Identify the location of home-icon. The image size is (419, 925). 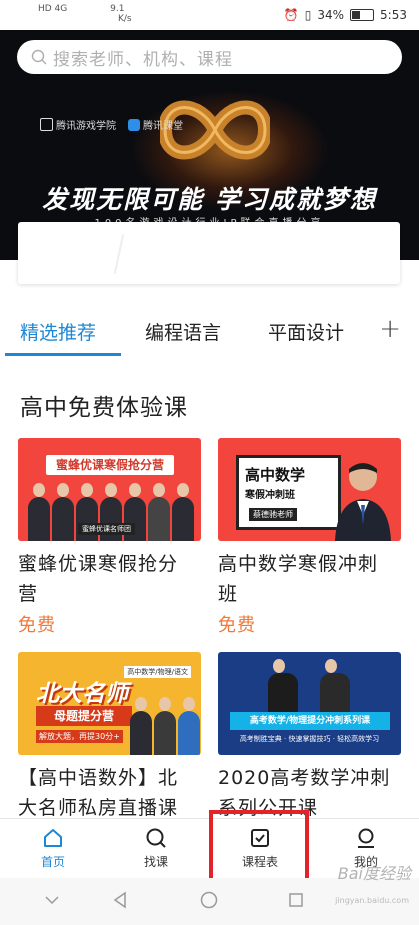
(53, 838).